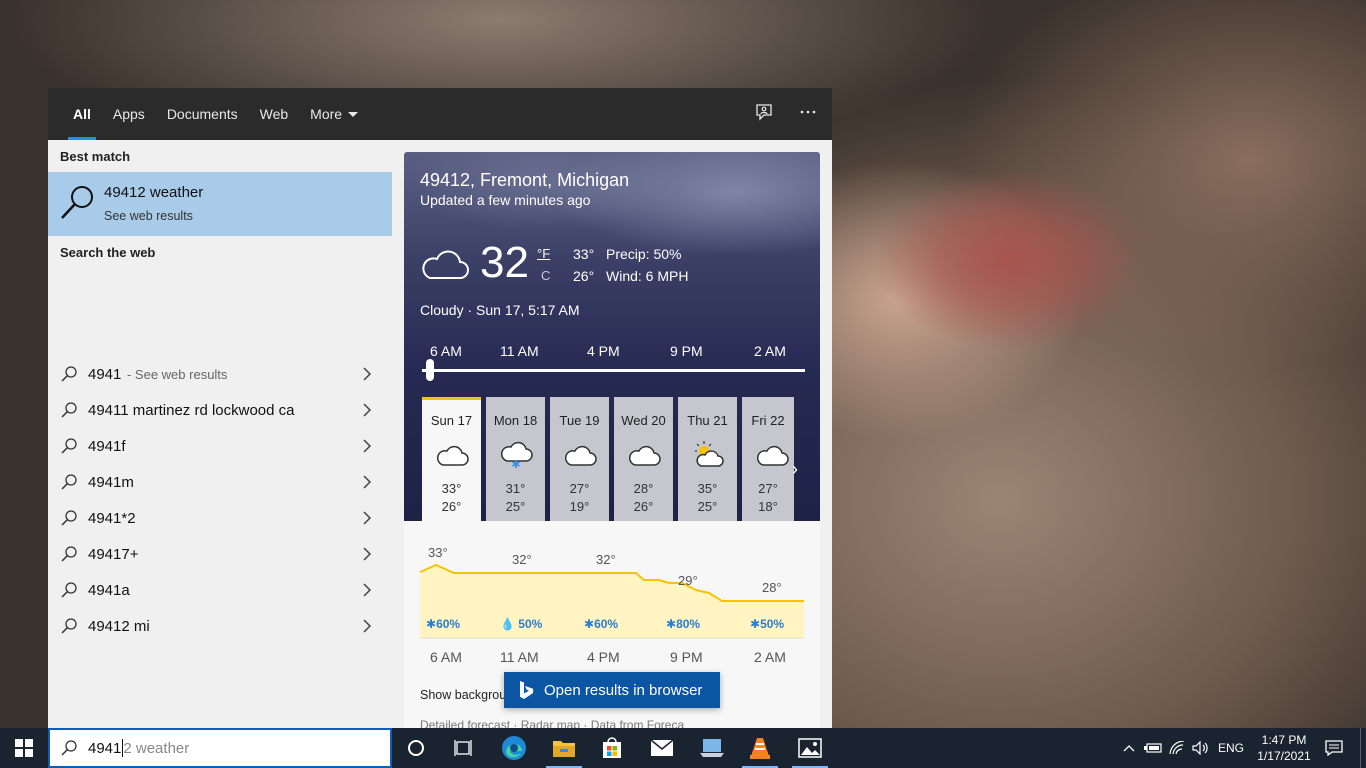 The image size is (1366, 768). What do you see at coordinates (109, 590) in the screenshot?
I see `suggestion-text: 4941a` at bounding box center [109, 590].